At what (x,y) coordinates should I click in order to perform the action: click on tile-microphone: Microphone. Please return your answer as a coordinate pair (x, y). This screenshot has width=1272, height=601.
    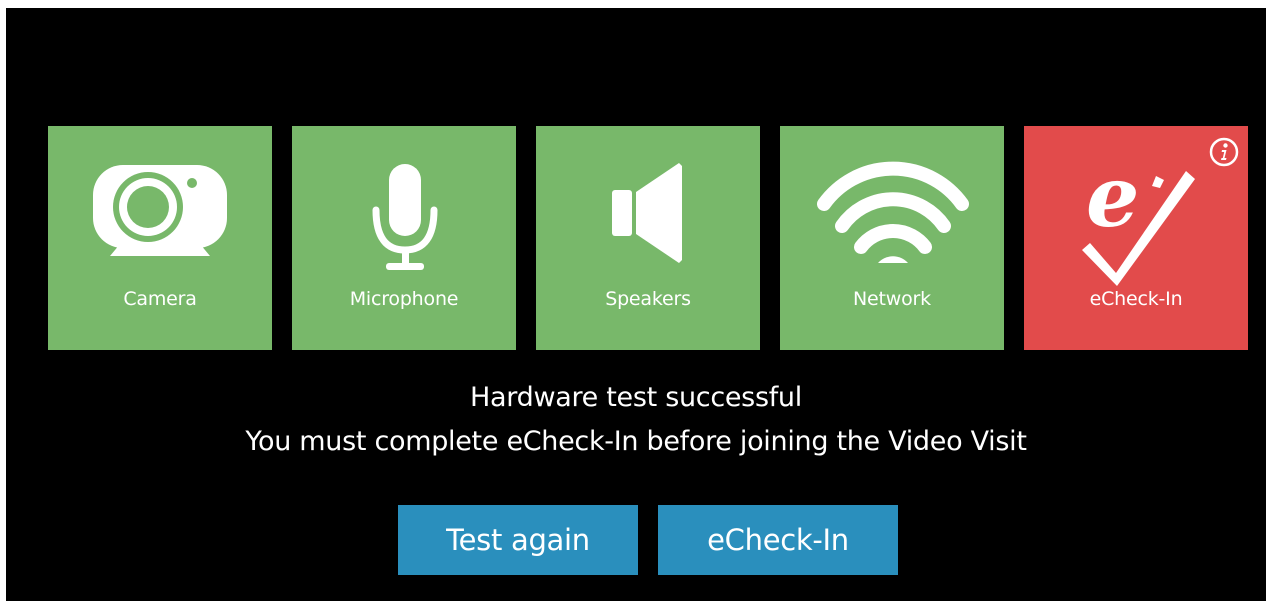
    Looking at the image, I should click on (404, 238).